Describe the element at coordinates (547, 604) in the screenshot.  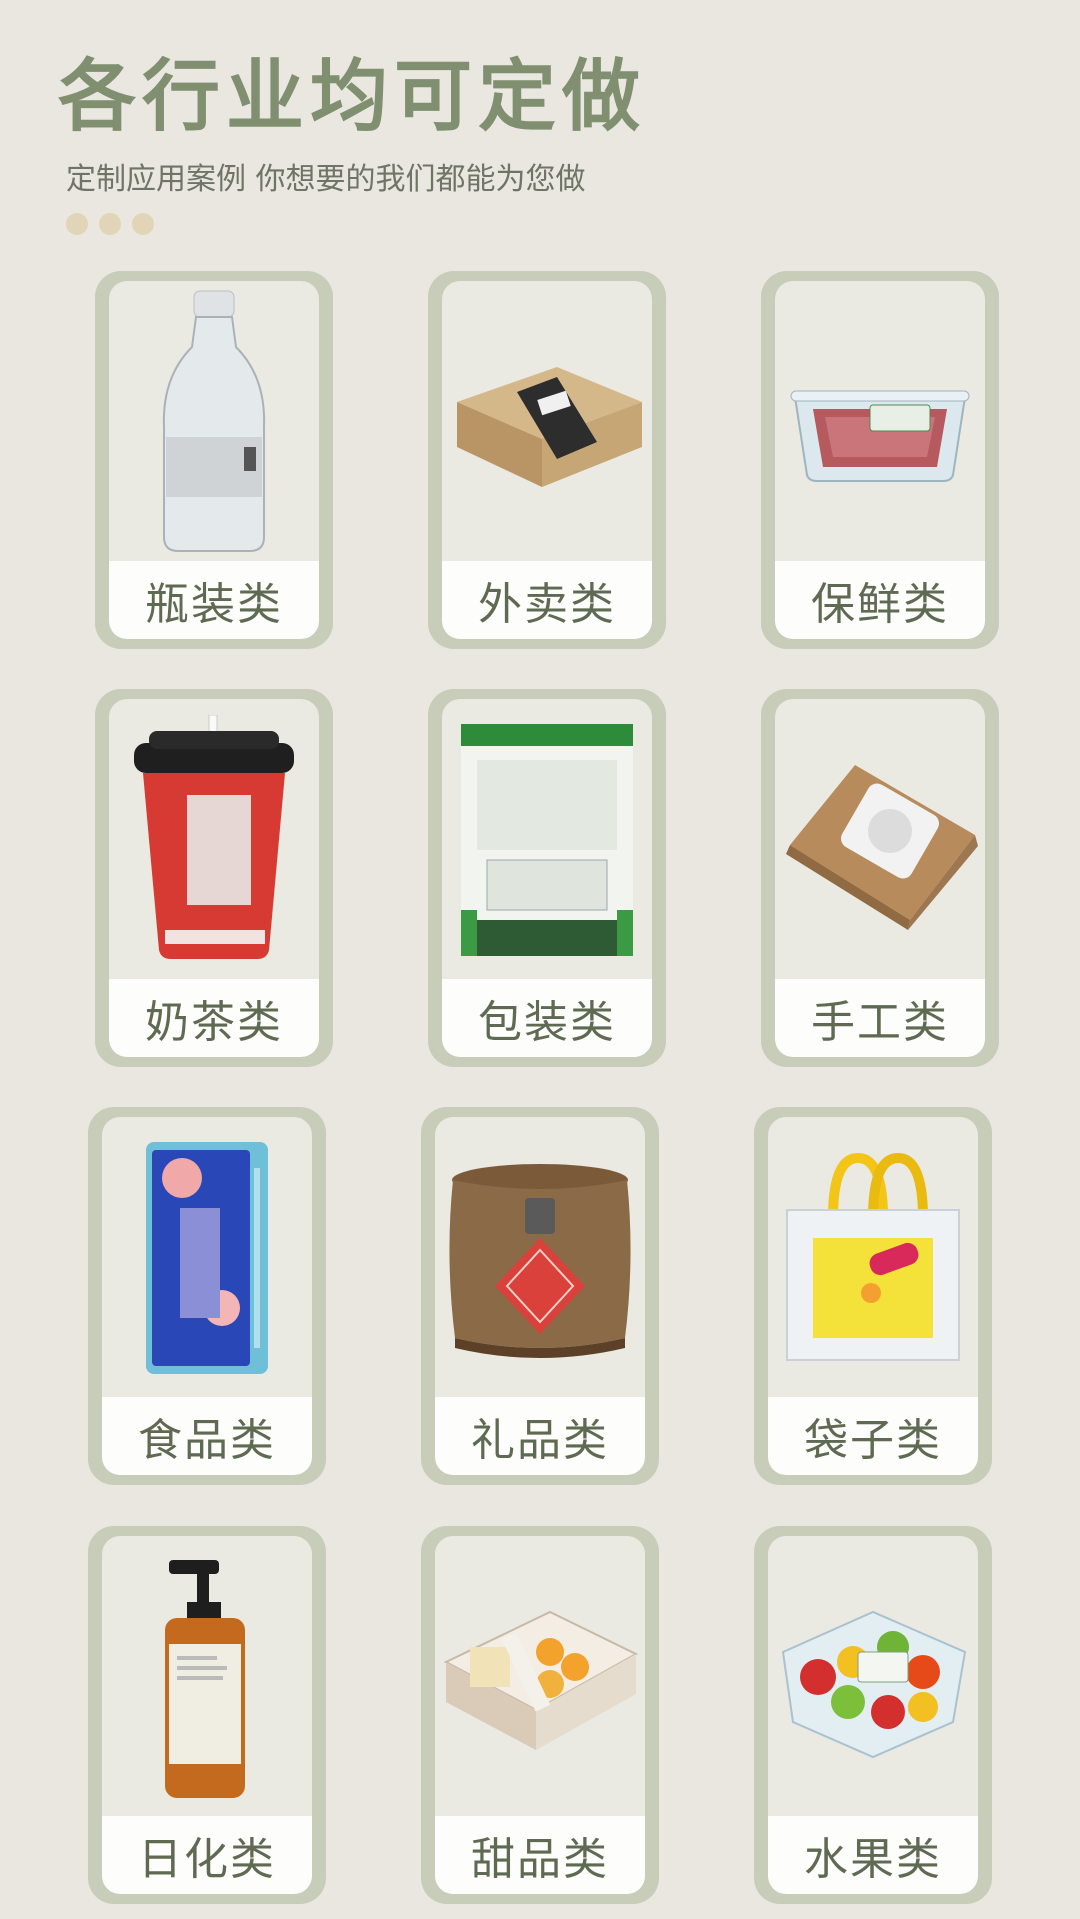
I see `category-label: 外卖类` at that location.